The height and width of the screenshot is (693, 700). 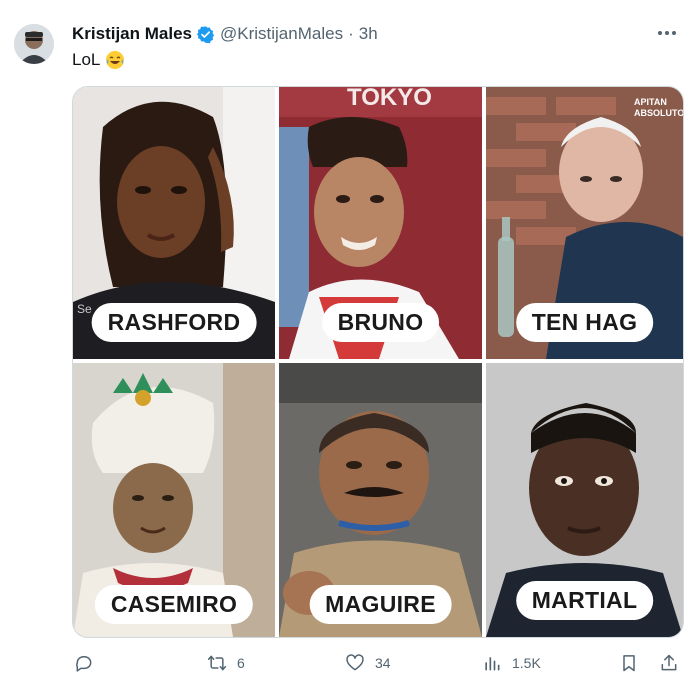 I want to click on avatar, so click(x=34, y=44).